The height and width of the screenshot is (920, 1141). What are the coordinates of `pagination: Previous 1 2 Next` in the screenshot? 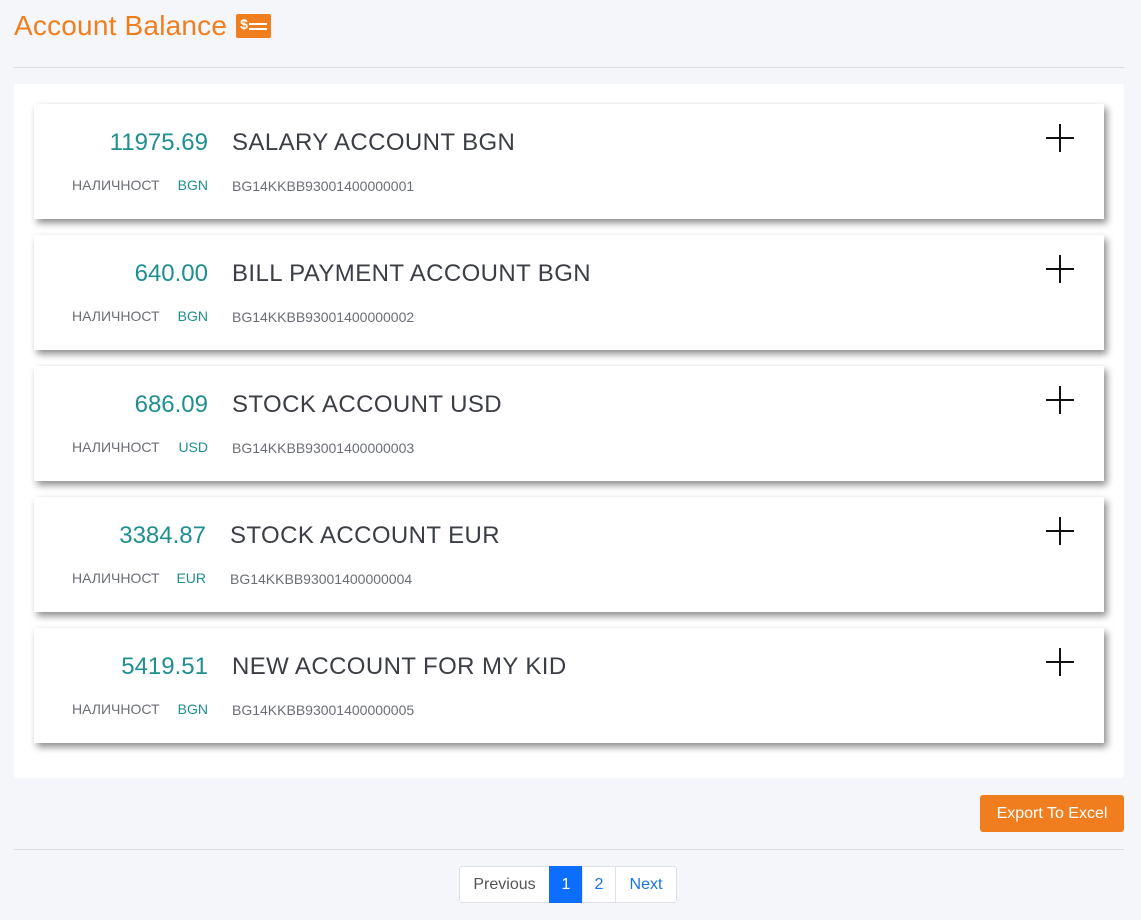 It's located at (568, 884).